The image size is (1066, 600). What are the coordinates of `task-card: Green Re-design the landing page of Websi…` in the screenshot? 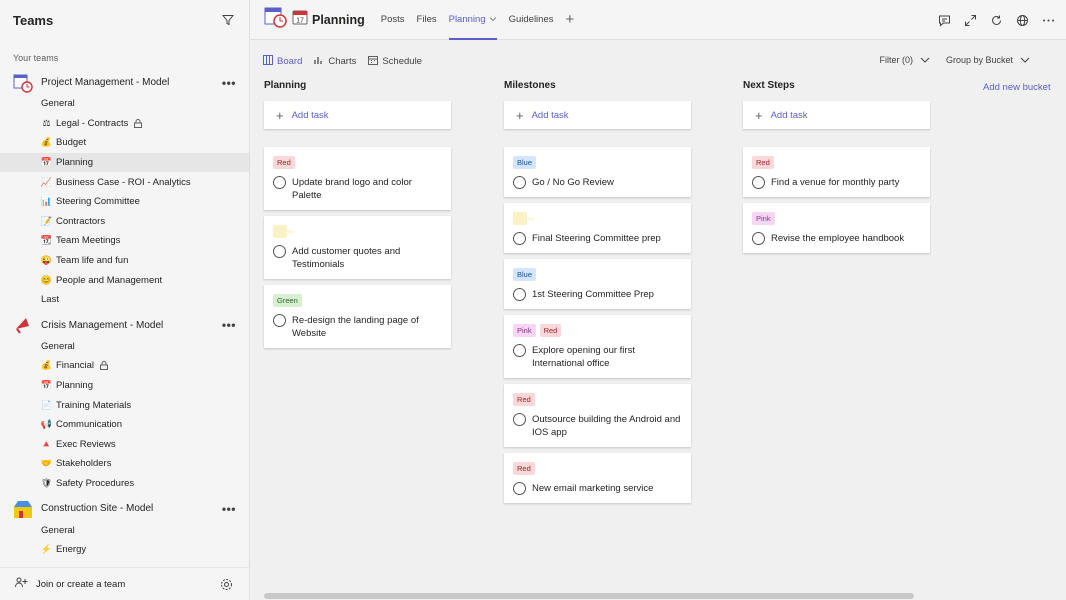 It's located at (357, 316).